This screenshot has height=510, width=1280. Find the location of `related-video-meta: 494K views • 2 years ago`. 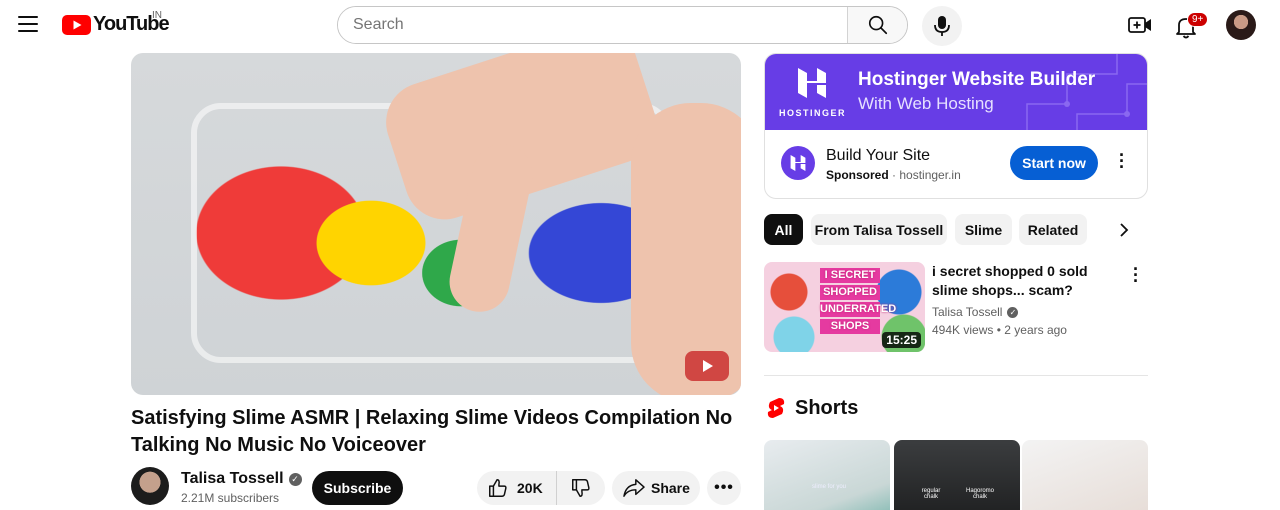

related-video-meta: 494K views • 2 years ago is located at coordinates (999, 330).